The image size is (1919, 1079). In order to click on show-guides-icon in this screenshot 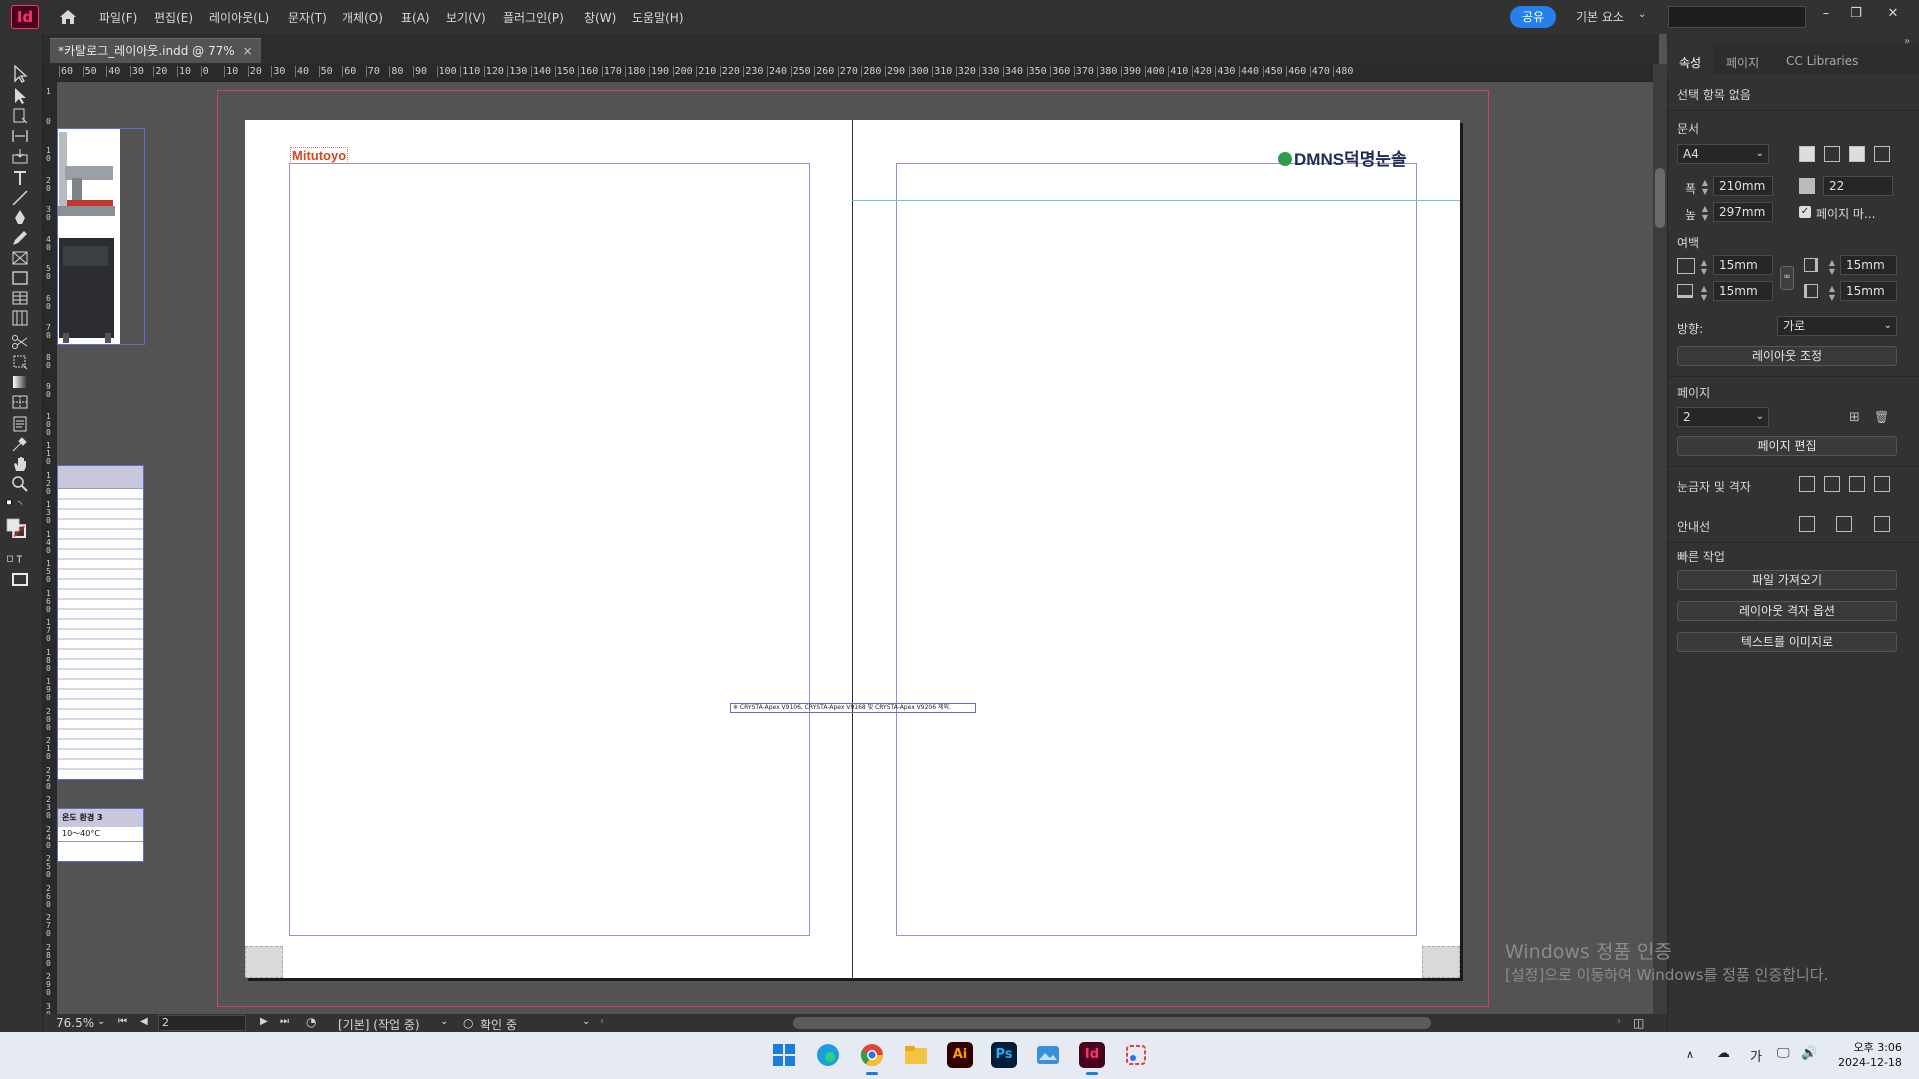, I will do `click(1807, 524)`.